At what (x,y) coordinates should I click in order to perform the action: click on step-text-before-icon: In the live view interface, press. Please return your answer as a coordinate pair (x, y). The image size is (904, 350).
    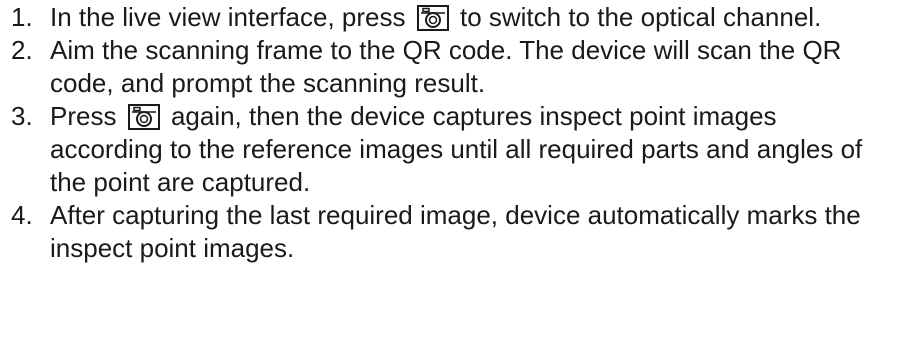
    Looking at the image, I should click on (228, 17).